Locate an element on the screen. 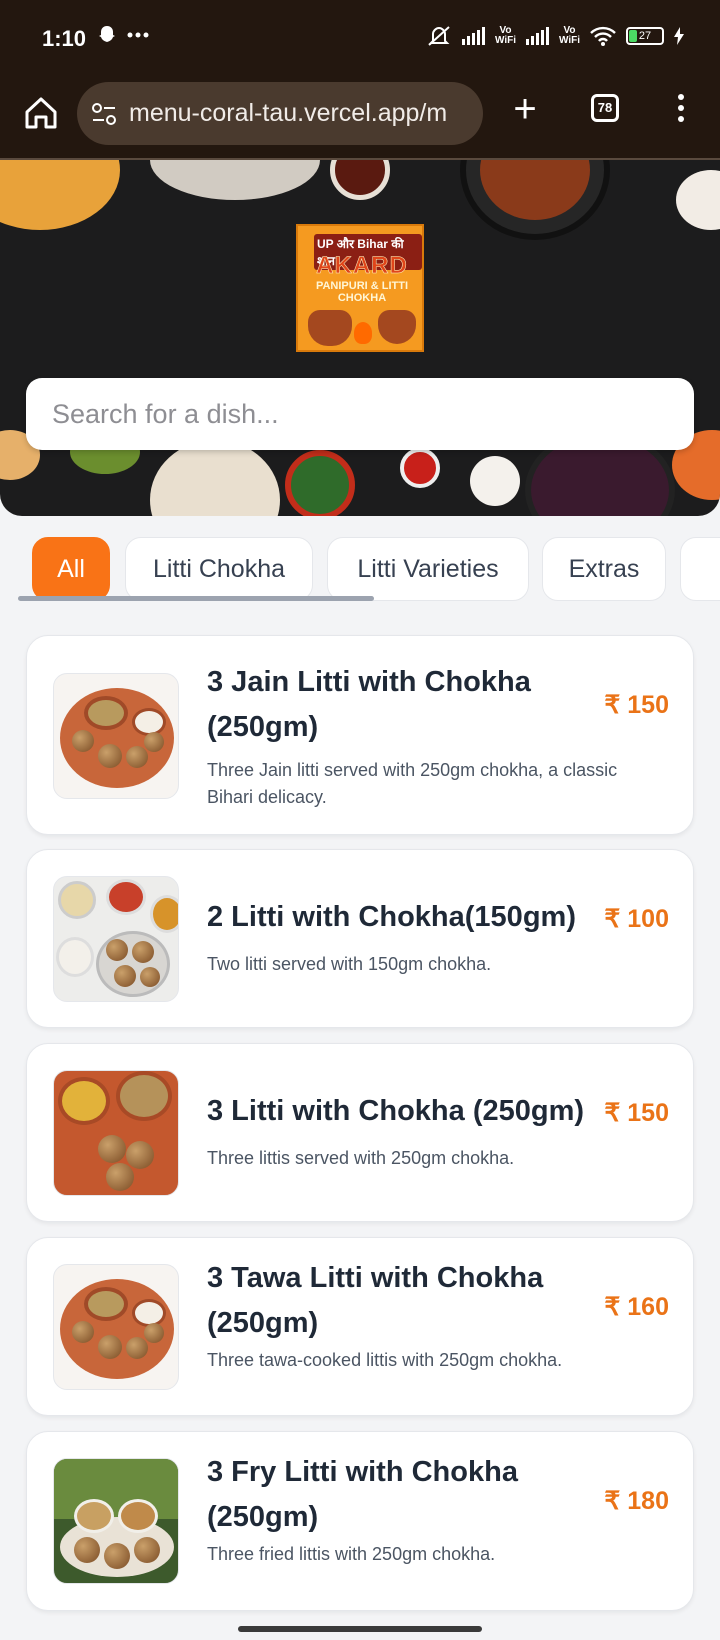 Image resolution: width=720 pixels, height=1640 pixels. more-notifications-icon is located at coordinates (138, 35).